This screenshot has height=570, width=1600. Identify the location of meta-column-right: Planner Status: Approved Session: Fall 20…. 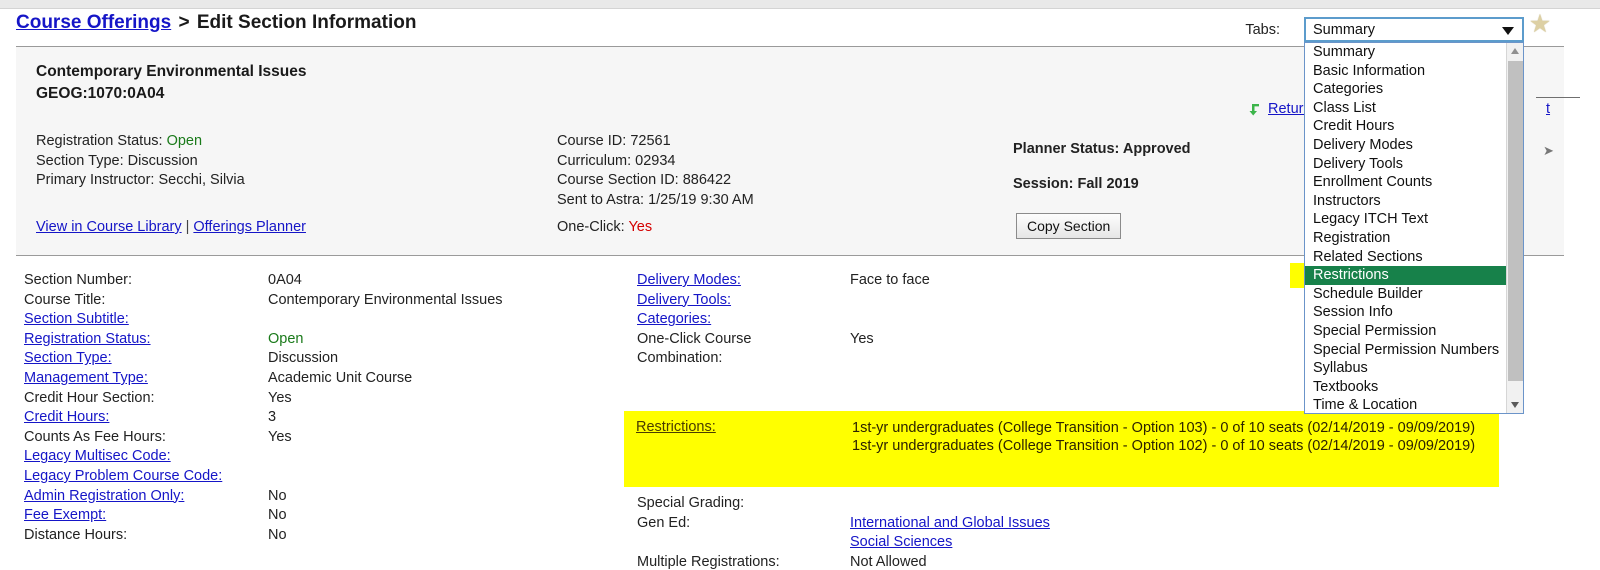
(1102, 167).